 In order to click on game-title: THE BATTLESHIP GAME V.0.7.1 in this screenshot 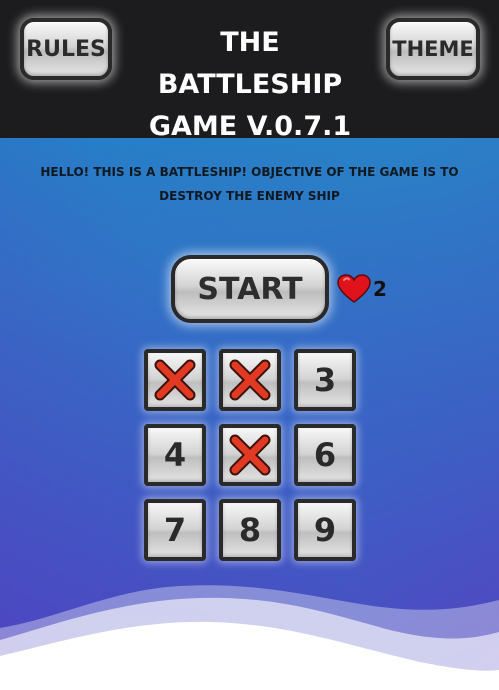, I will do `click(250, 85)`.